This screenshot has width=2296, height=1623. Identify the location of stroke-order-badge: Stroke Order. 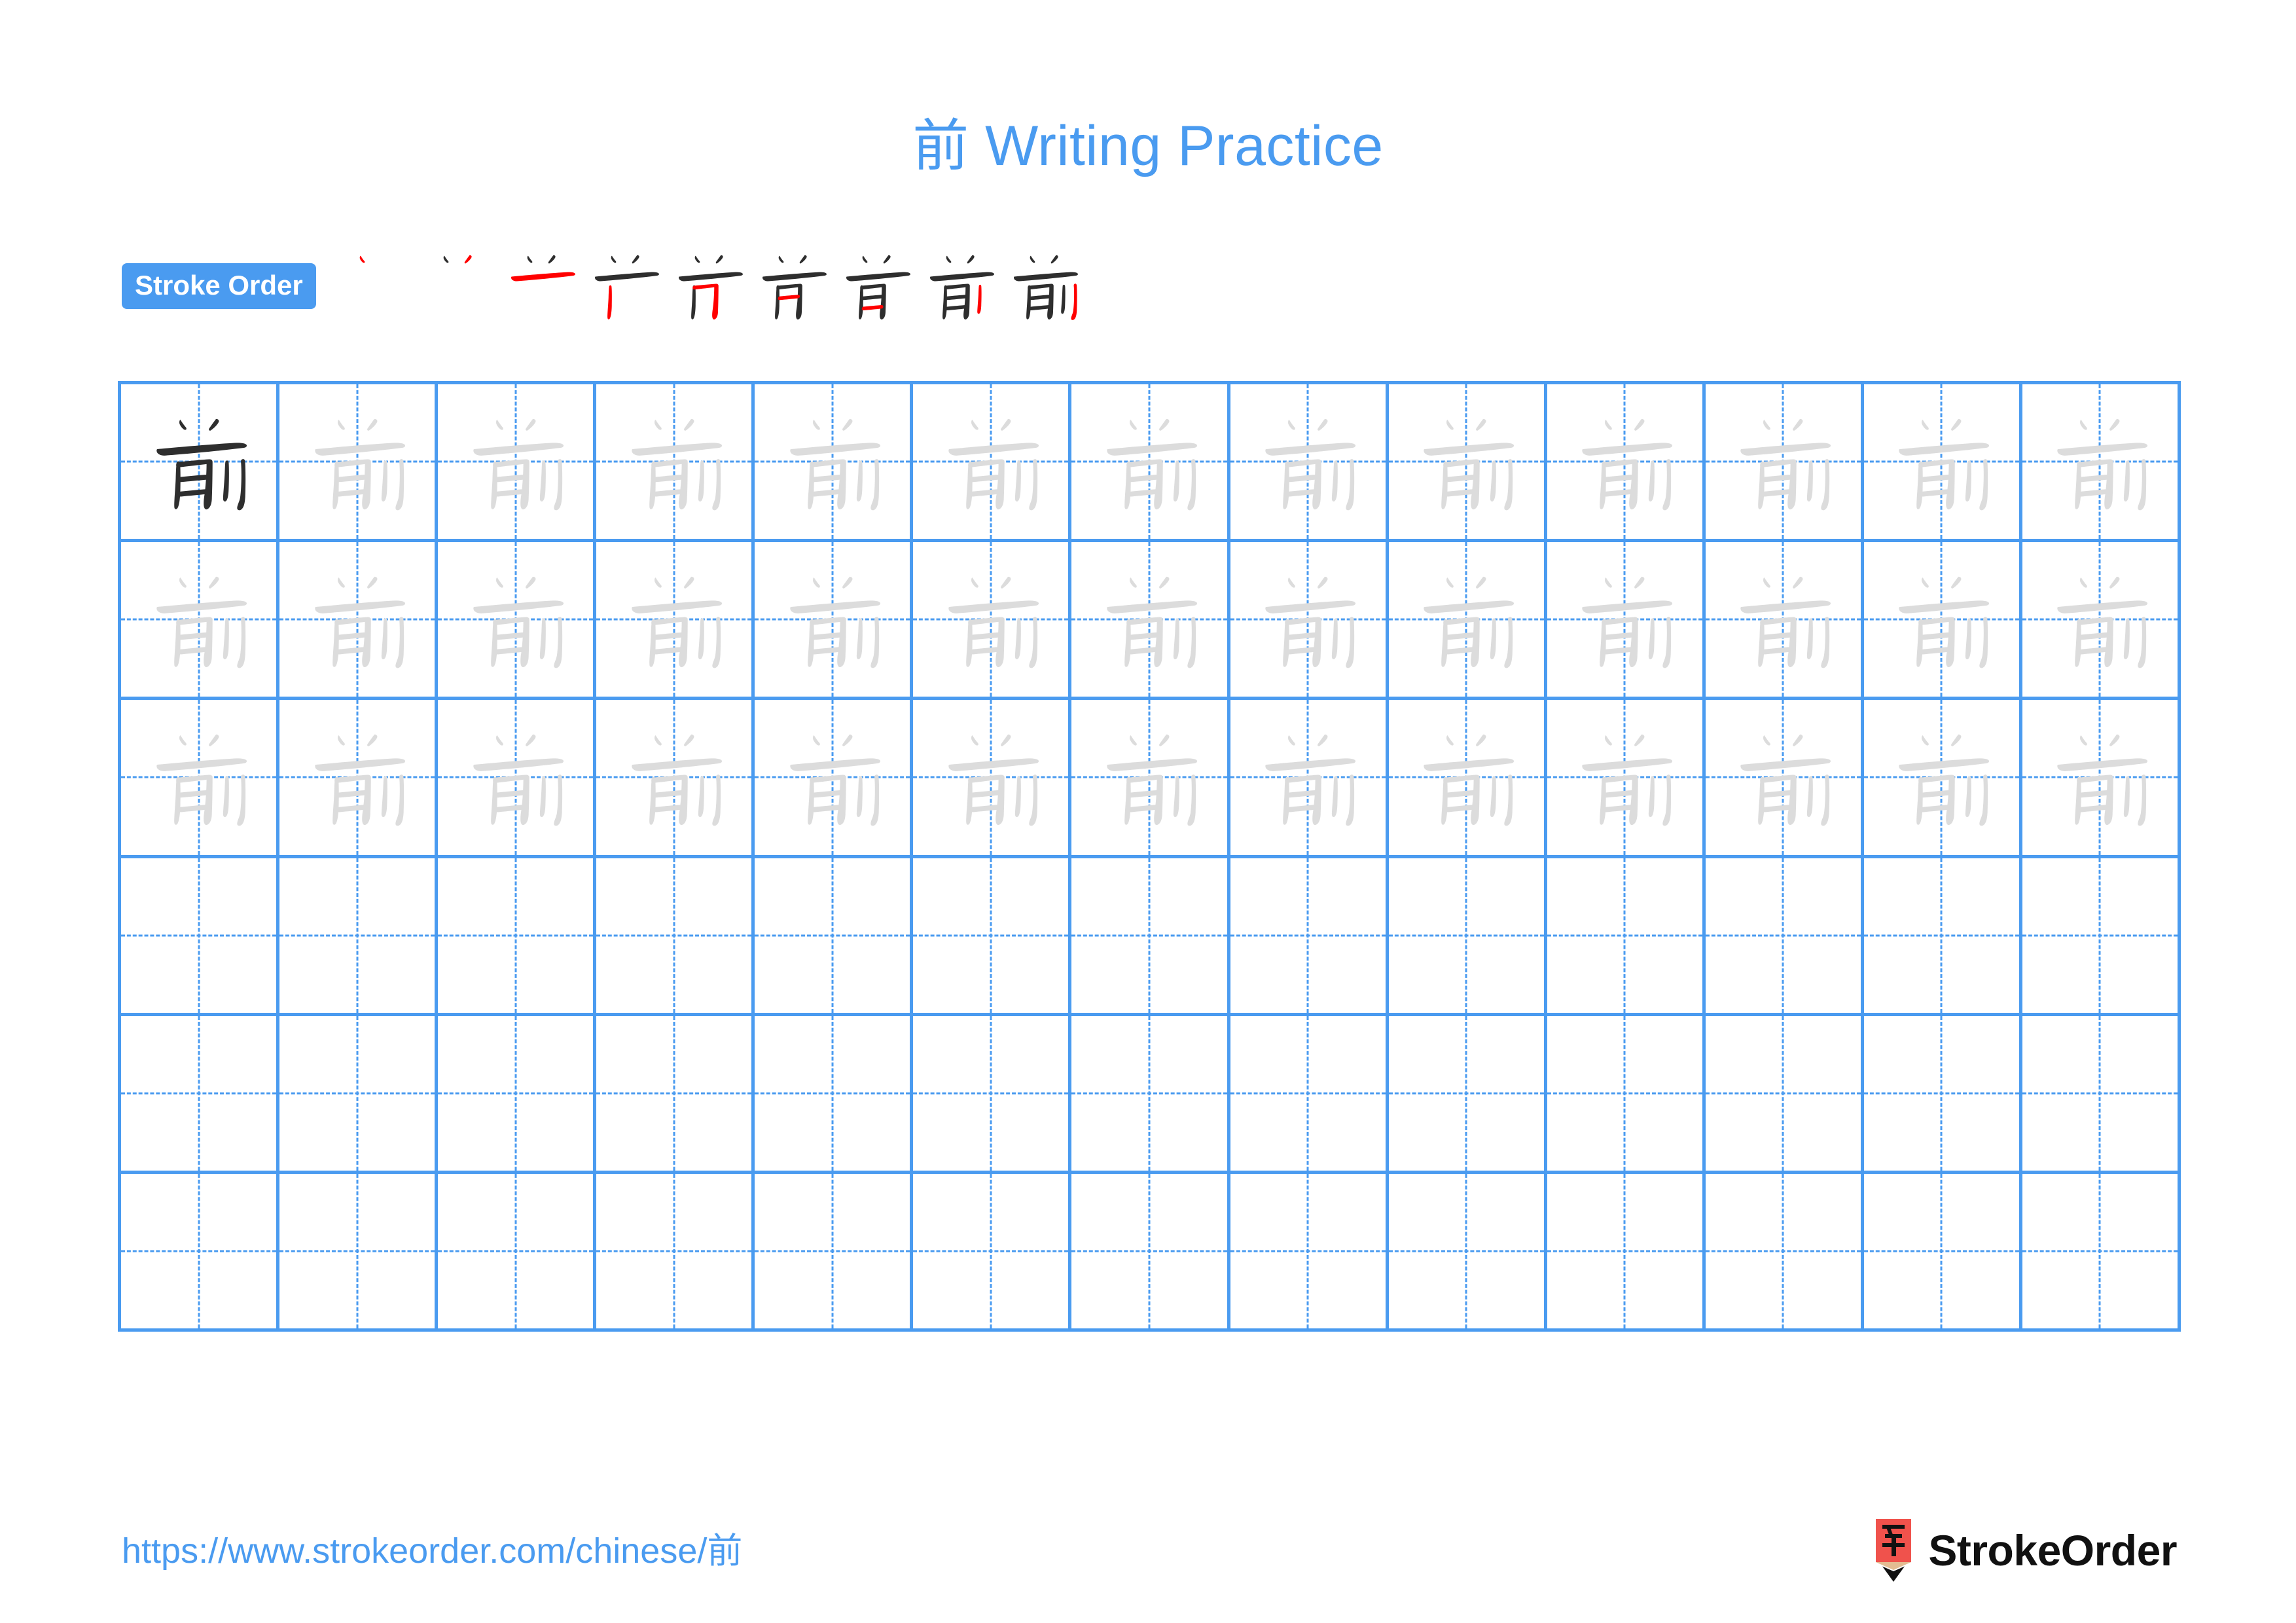
(219, 286).